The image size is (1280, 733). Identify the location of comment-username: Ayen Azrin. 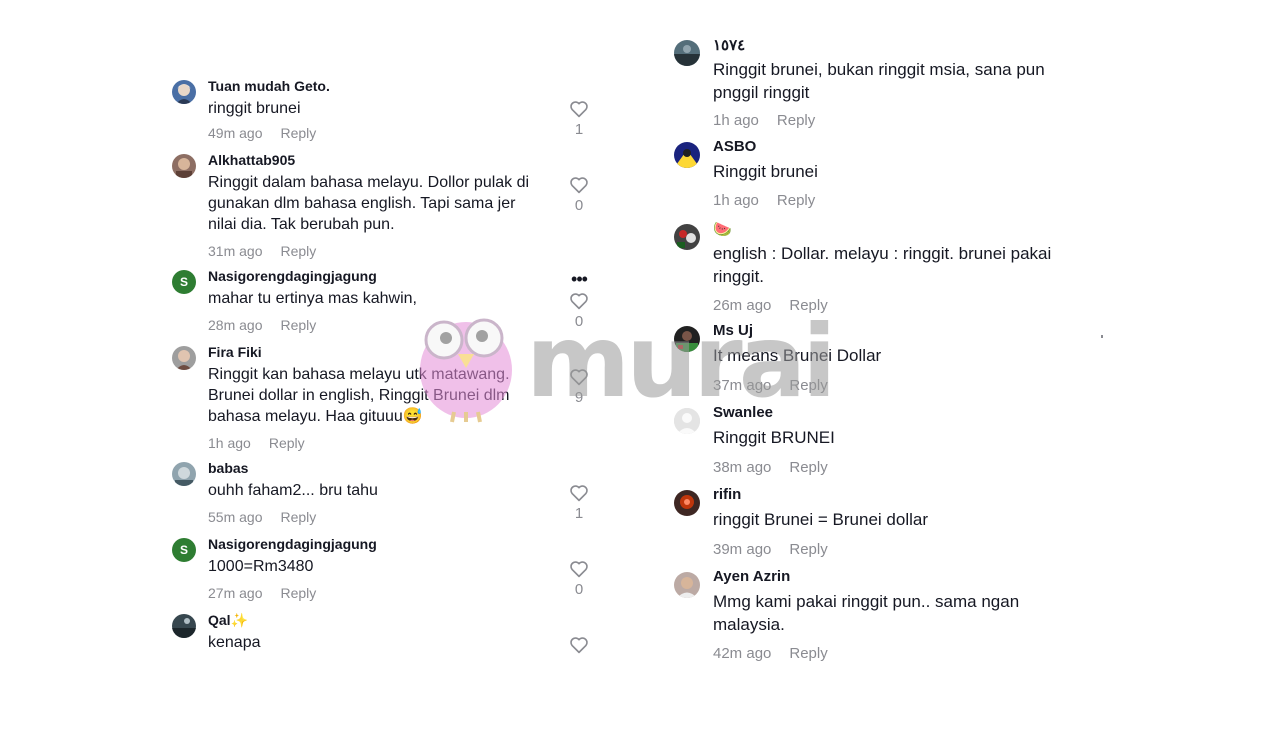
(751, 576).